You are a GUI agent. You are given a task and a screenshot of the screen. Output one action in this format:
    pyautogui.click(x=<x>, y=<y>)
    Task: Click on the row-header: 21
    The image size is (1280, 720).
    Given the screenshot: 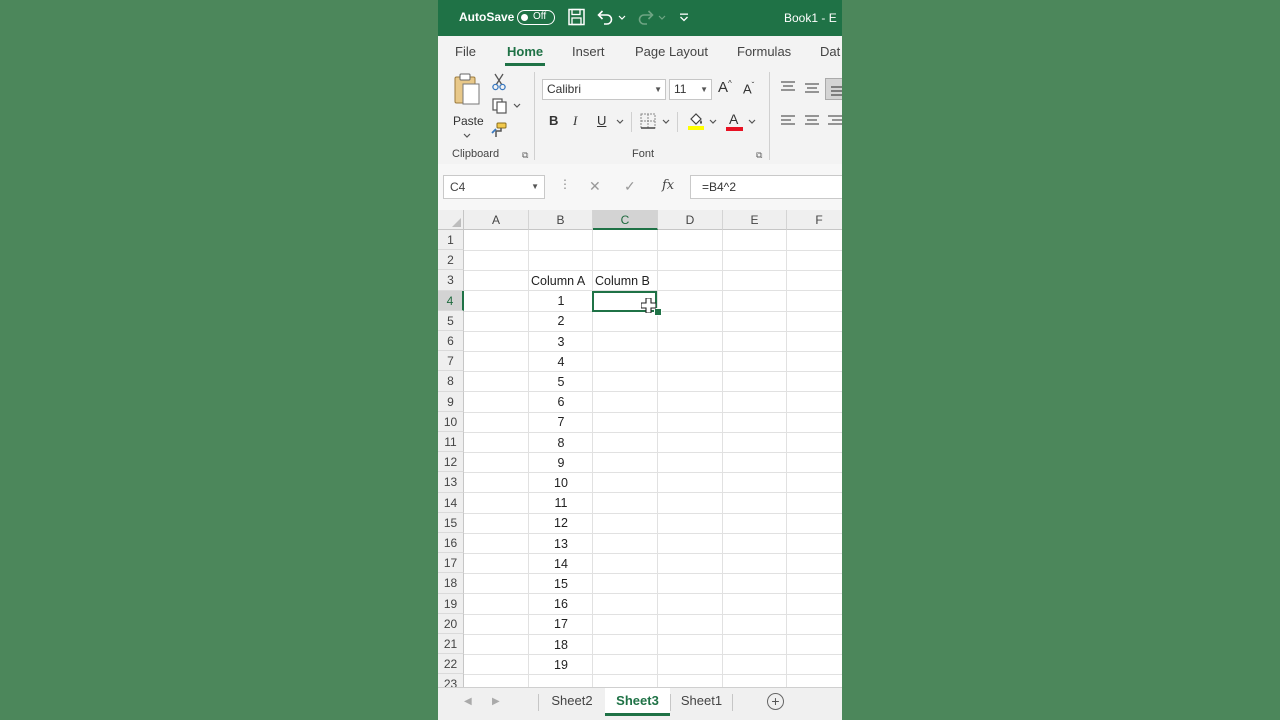 What is the action you would take?
    pyautogui.click(x=451, y=644)
    